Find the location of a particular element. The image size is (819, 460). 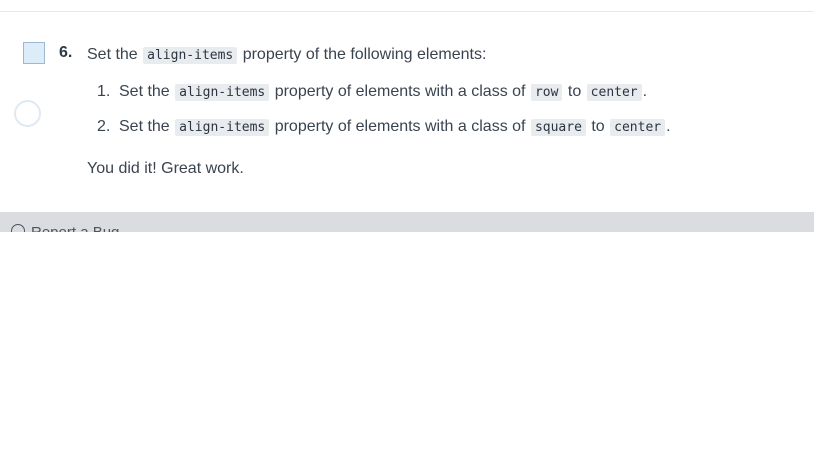

footer-bar: Report a Bug is located at coordinates (407, 222).